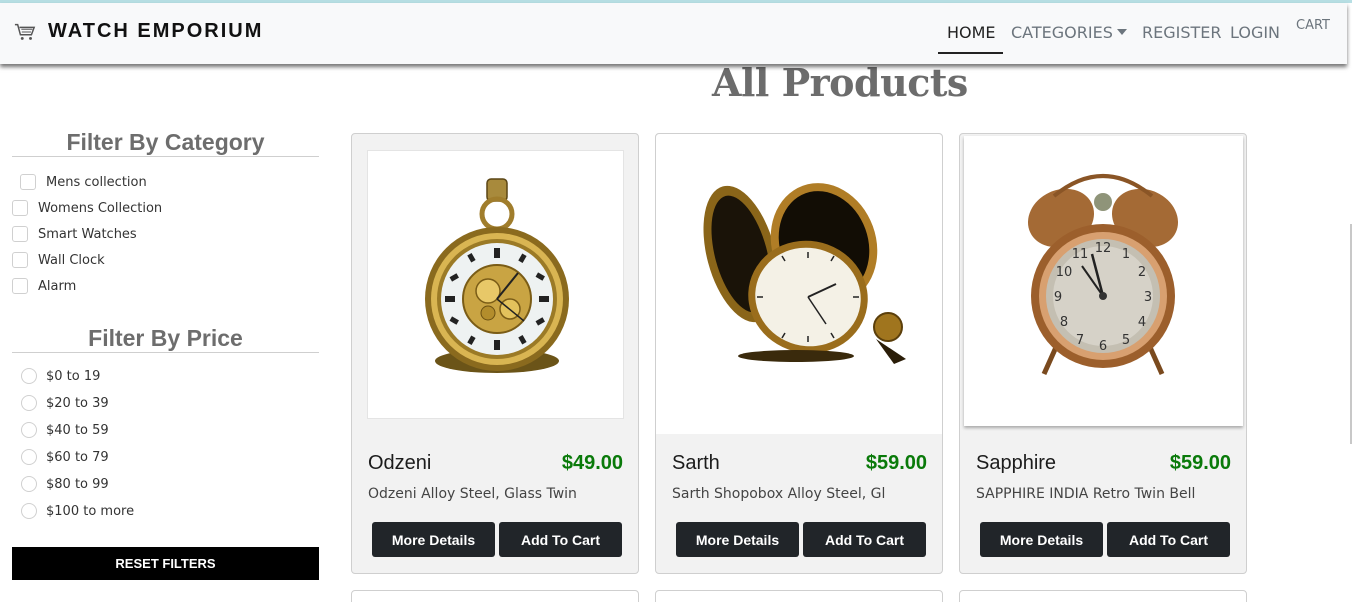  Describe the element at coordinates (1349, 333) in the screenshot. I see `scrollbar` at that location.